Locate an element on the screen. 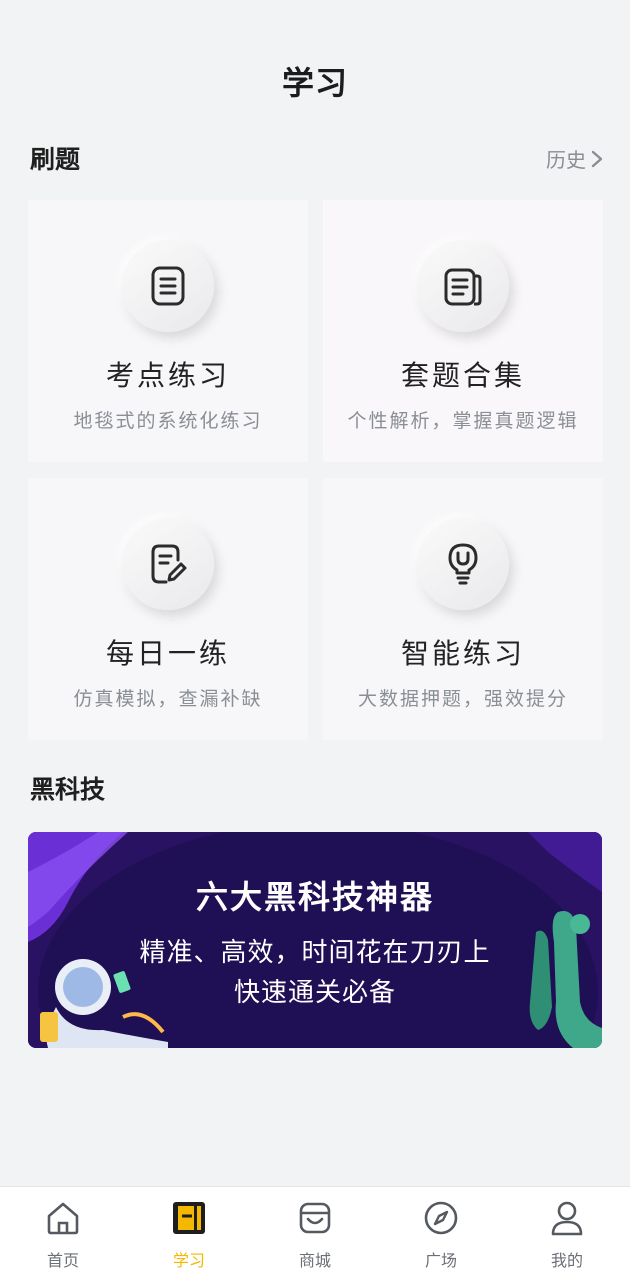 Image resolution: width=630 pixels, height=1280 pixels. tab-study: 学习 is located at coordinates (189, 1233).